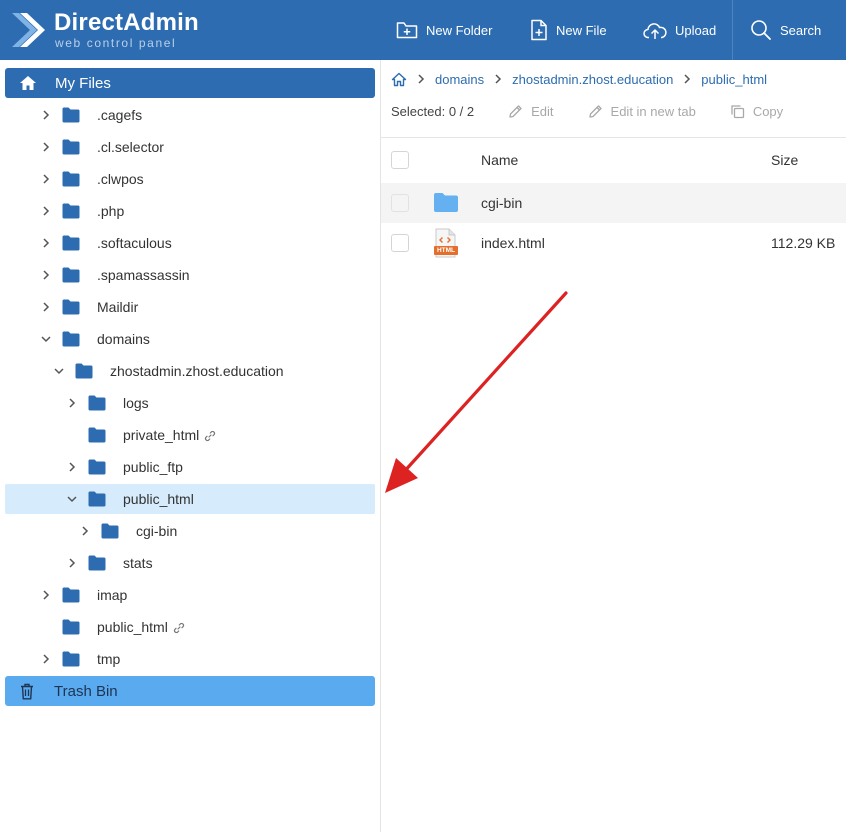 This screenshot has width=846, height=832. I want to click on home-breadcrumb-icon, so click(399, 79).